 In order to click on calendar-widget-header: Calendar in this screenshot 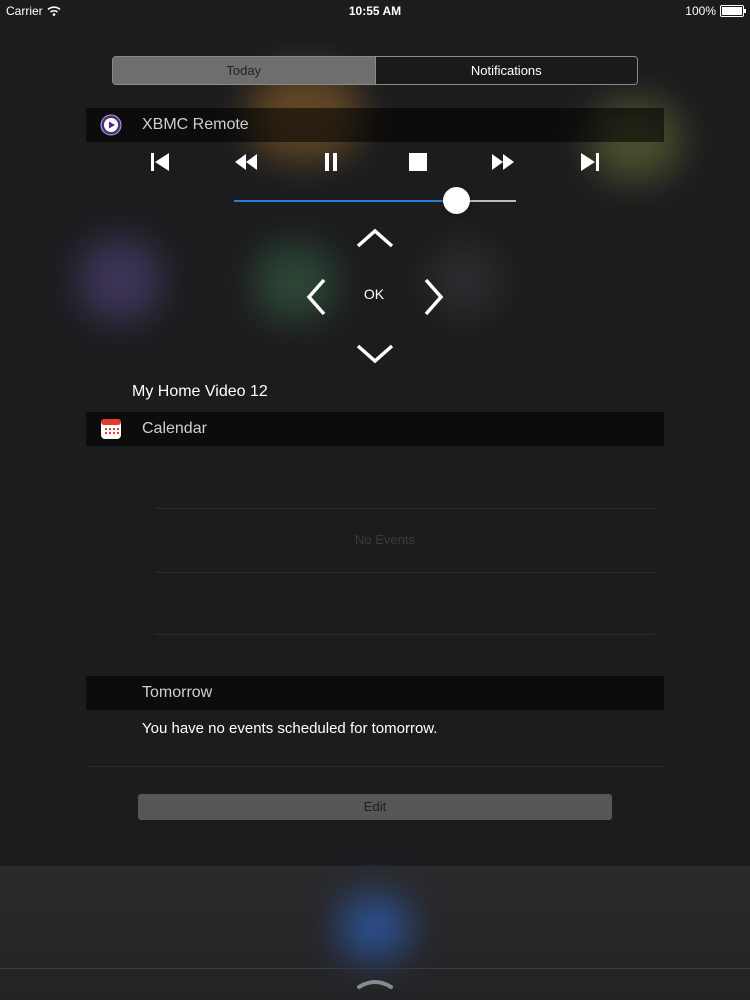, I will do `click(375, 429)`.